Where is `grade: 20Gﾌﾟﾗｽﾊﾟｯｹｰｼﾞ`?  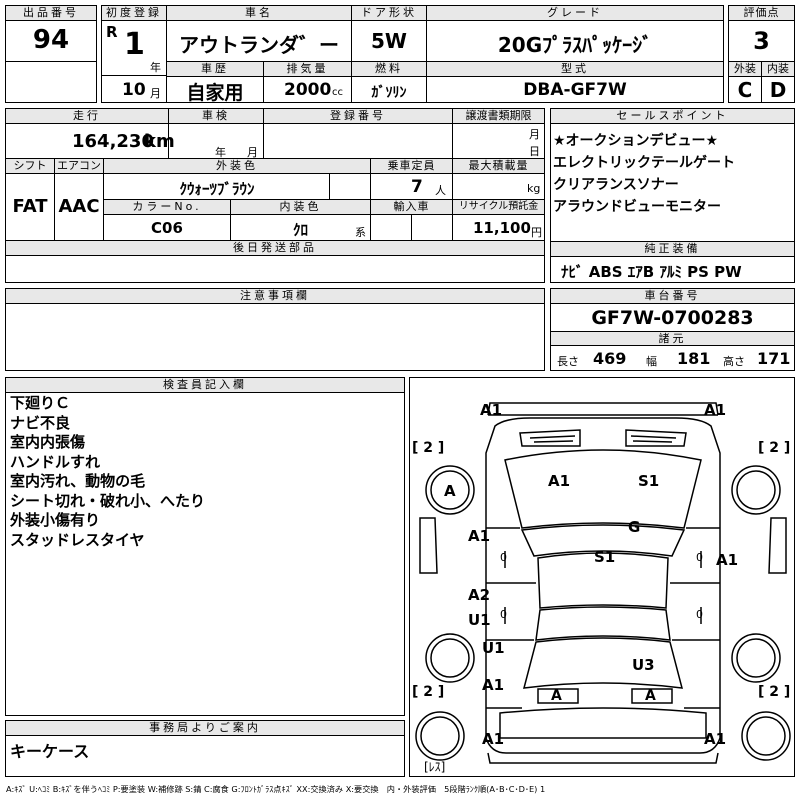
grade: 20Gﾌﾟﾗｽﾊﾟｯｹｰｼﾞ is located at coordinates (575, 45).